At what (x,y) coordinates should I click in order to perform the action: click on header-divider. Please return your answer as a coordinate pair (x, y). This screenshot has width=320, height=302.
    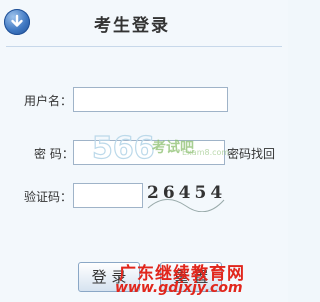
    Looking at the image, I should click on (144, 46).